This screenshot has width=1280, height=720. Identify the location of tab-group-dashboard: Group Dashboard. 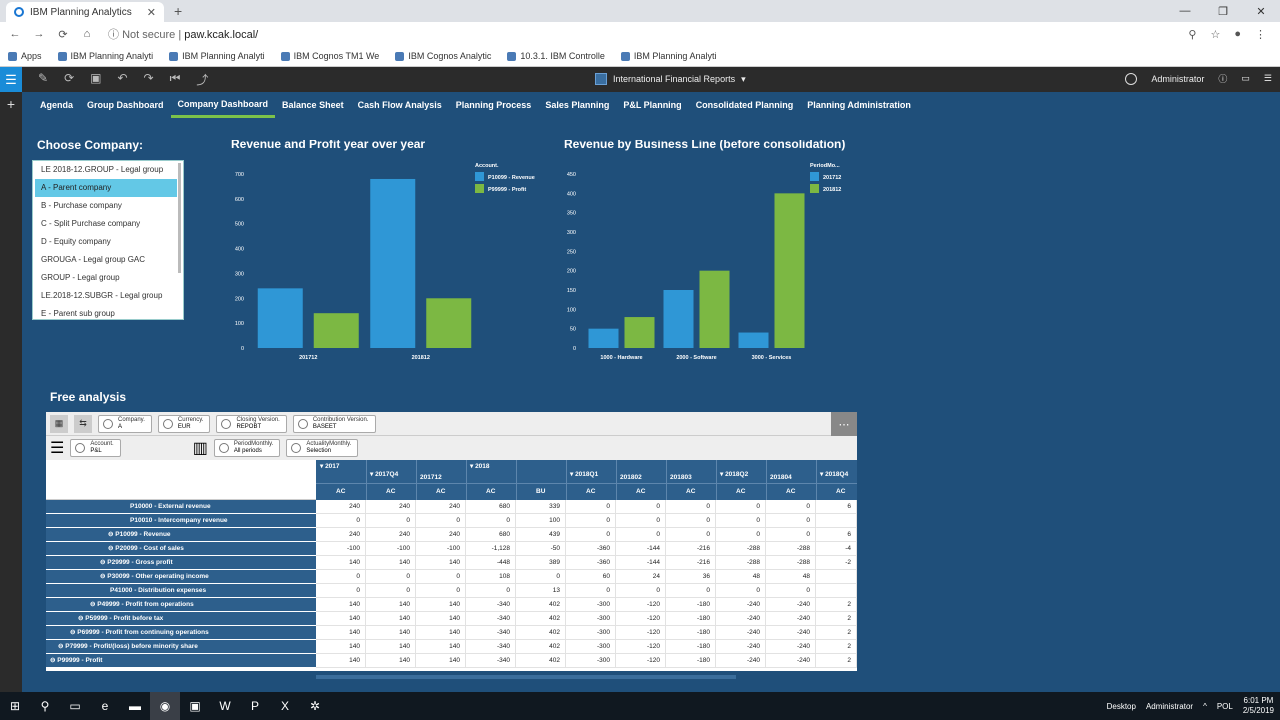
(125, 105).